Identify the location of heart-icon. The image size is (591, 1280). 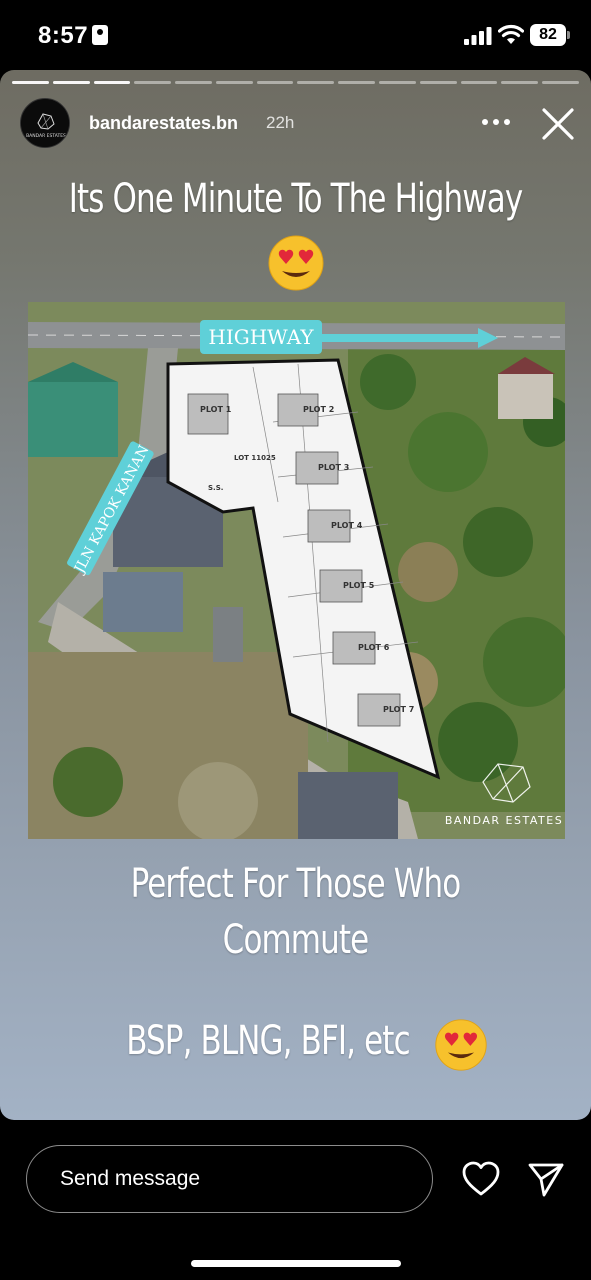
(481, 1179).